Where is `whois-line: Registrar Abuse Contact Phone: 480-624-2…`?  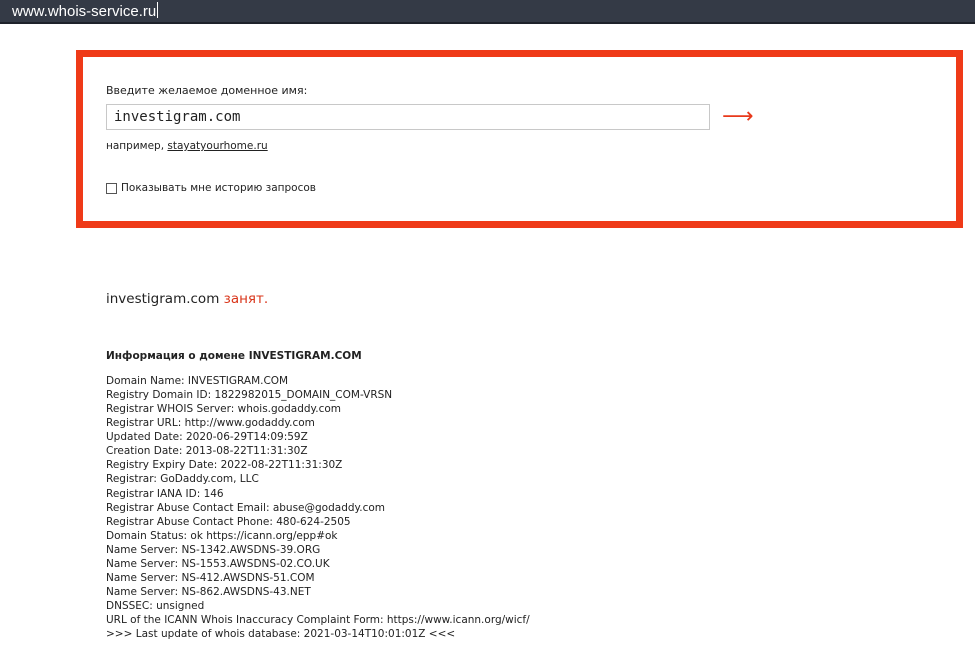 whois-line: Registrar Abuse Contact Phone: 480-624-2… is located at coordinates (228, 521).